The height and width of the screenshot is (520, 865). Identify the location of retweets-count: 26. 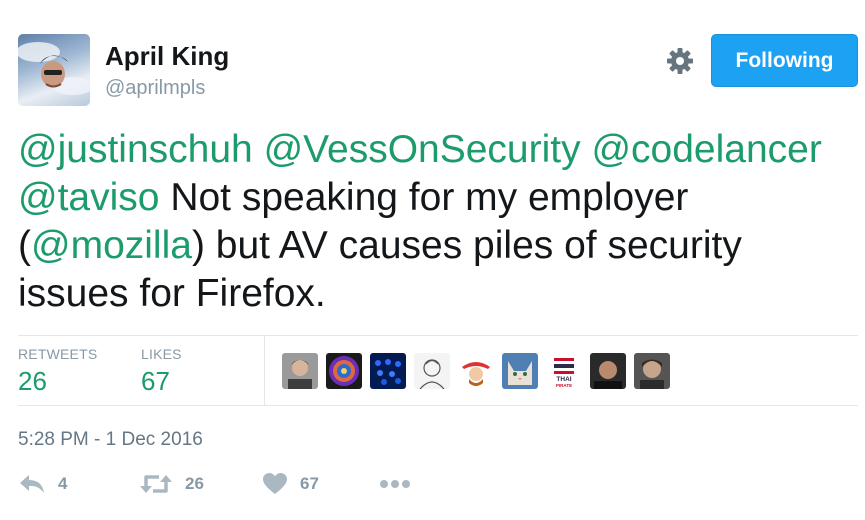
(32, 381).